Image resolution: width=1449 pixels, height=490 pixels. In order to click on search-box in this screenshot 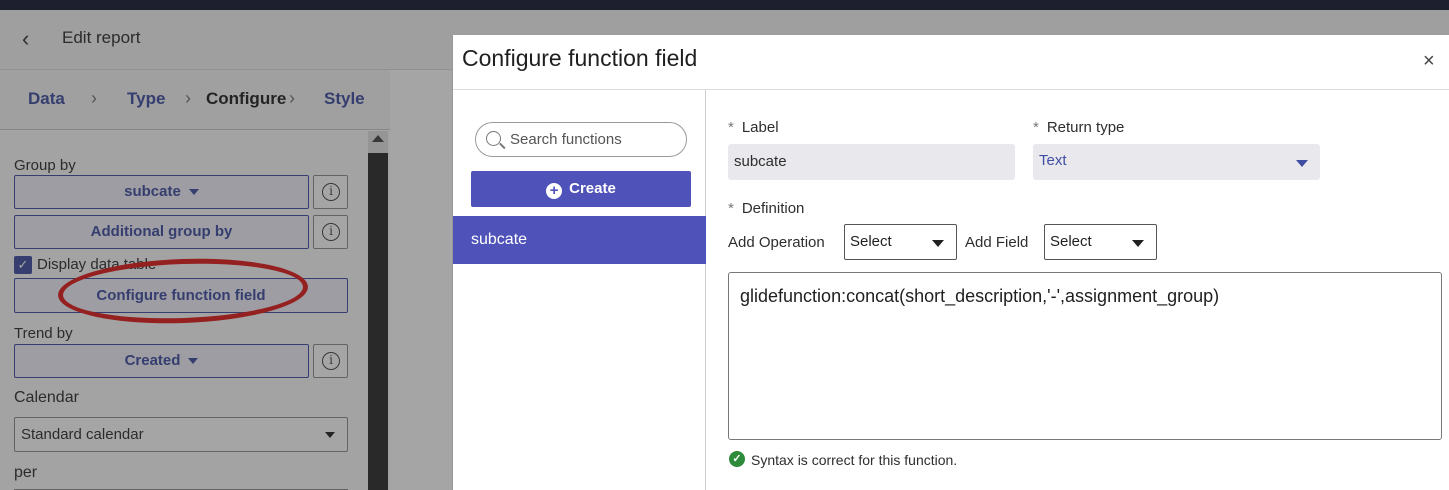, I will do `click(581, 139)`.